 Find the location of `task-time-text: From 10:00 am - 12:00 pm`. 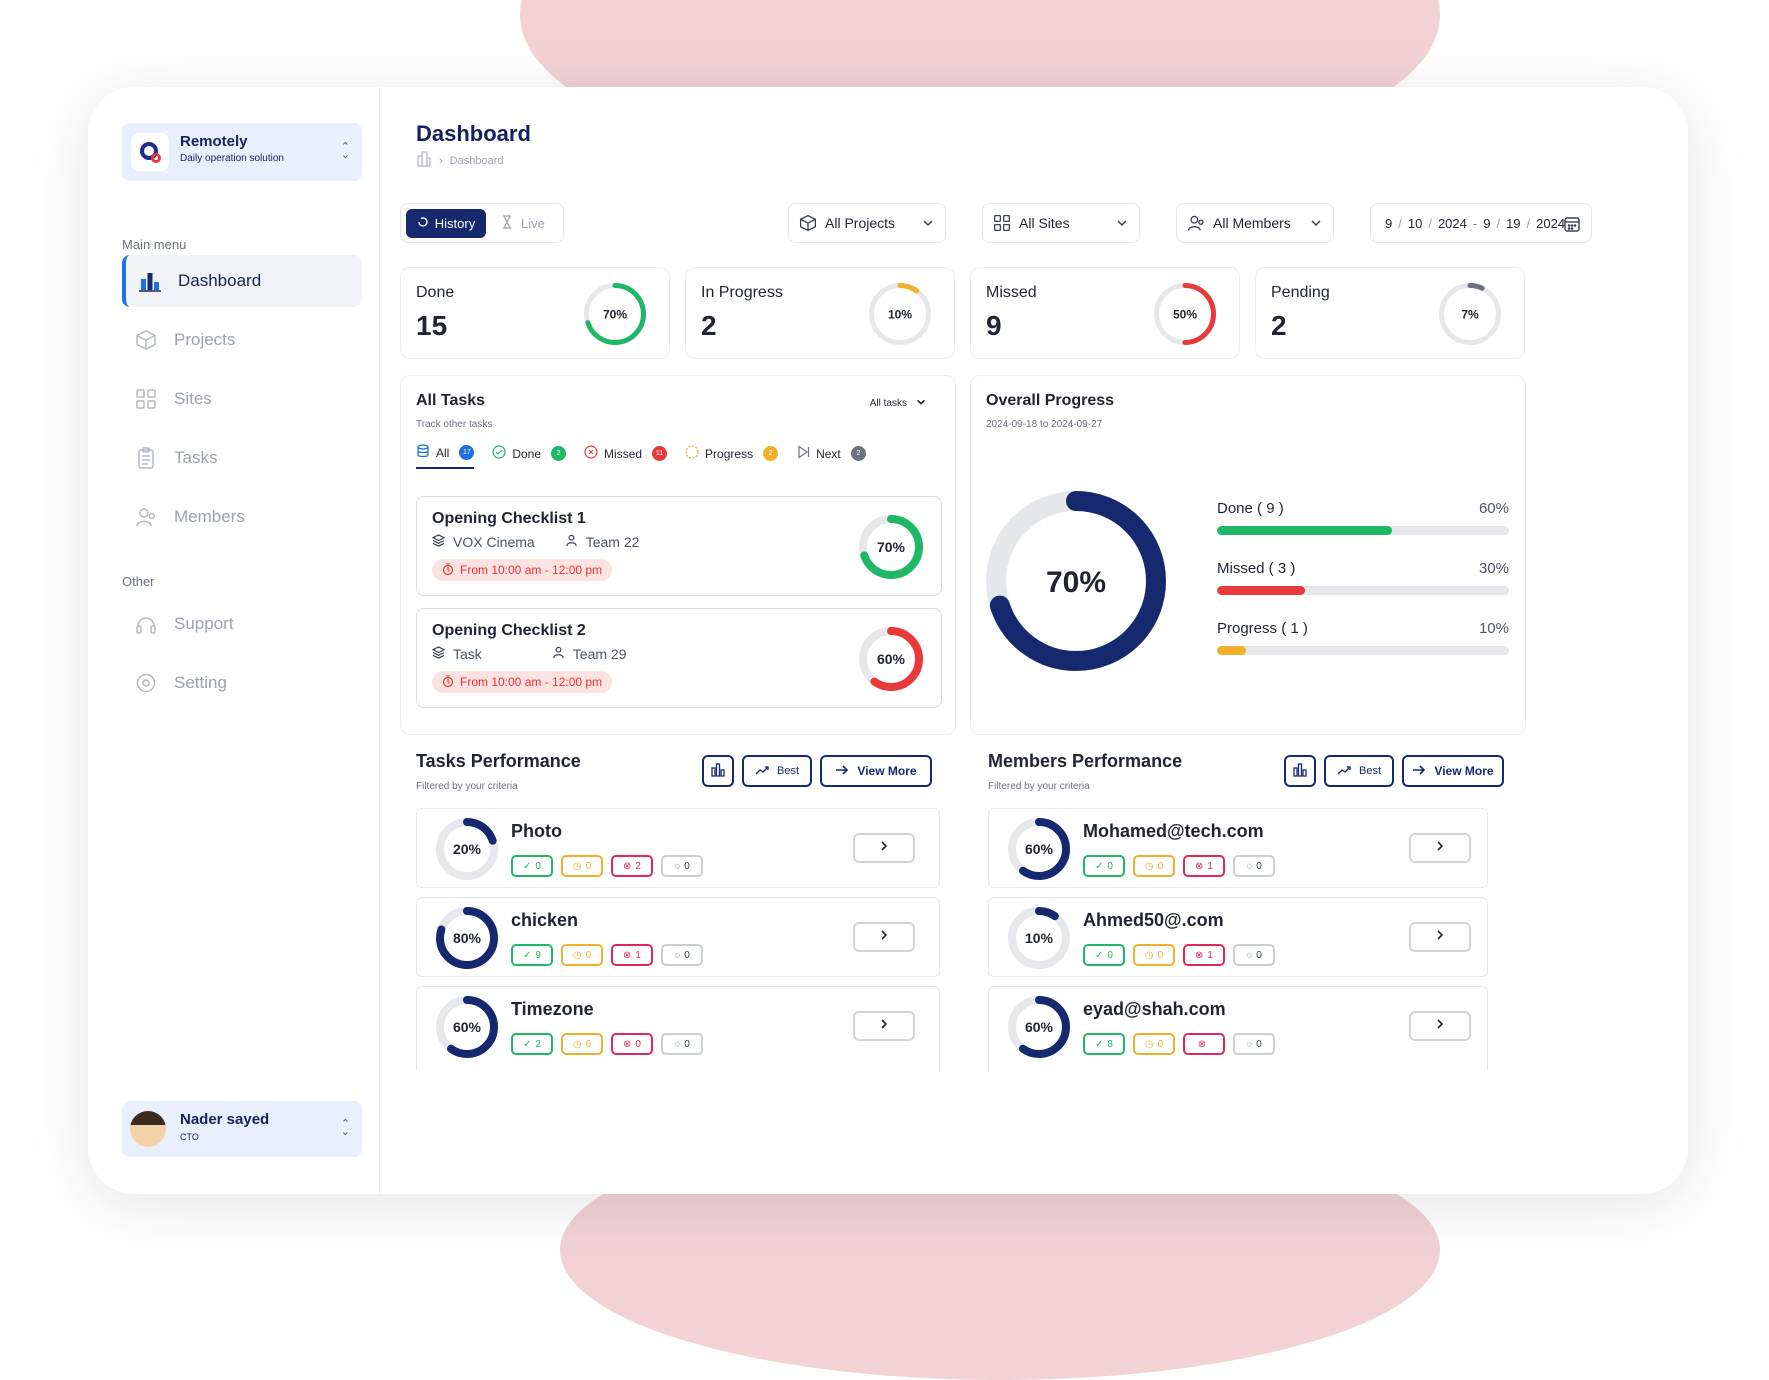

task-time-text: From 10:00 am - 12:00 pm is located at coordinates (531, 570).